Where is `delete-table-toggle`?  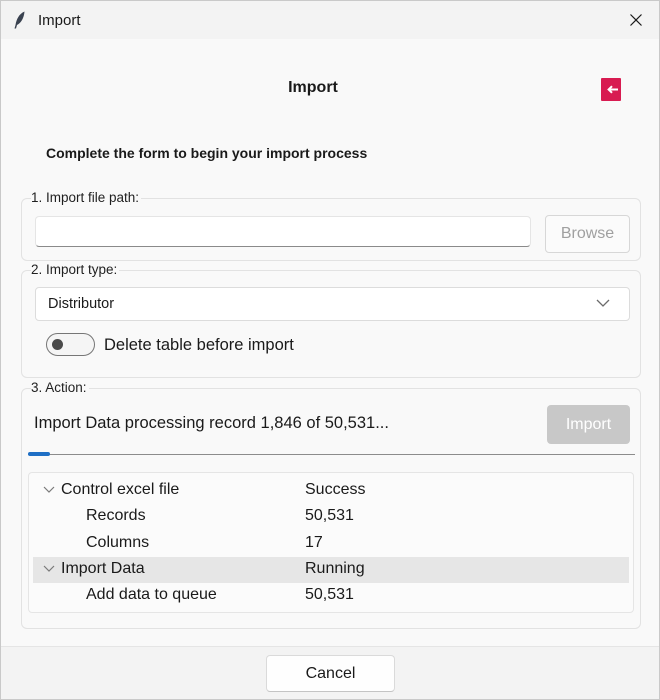 delete-table-toggle is located at coordinates (70, 344).